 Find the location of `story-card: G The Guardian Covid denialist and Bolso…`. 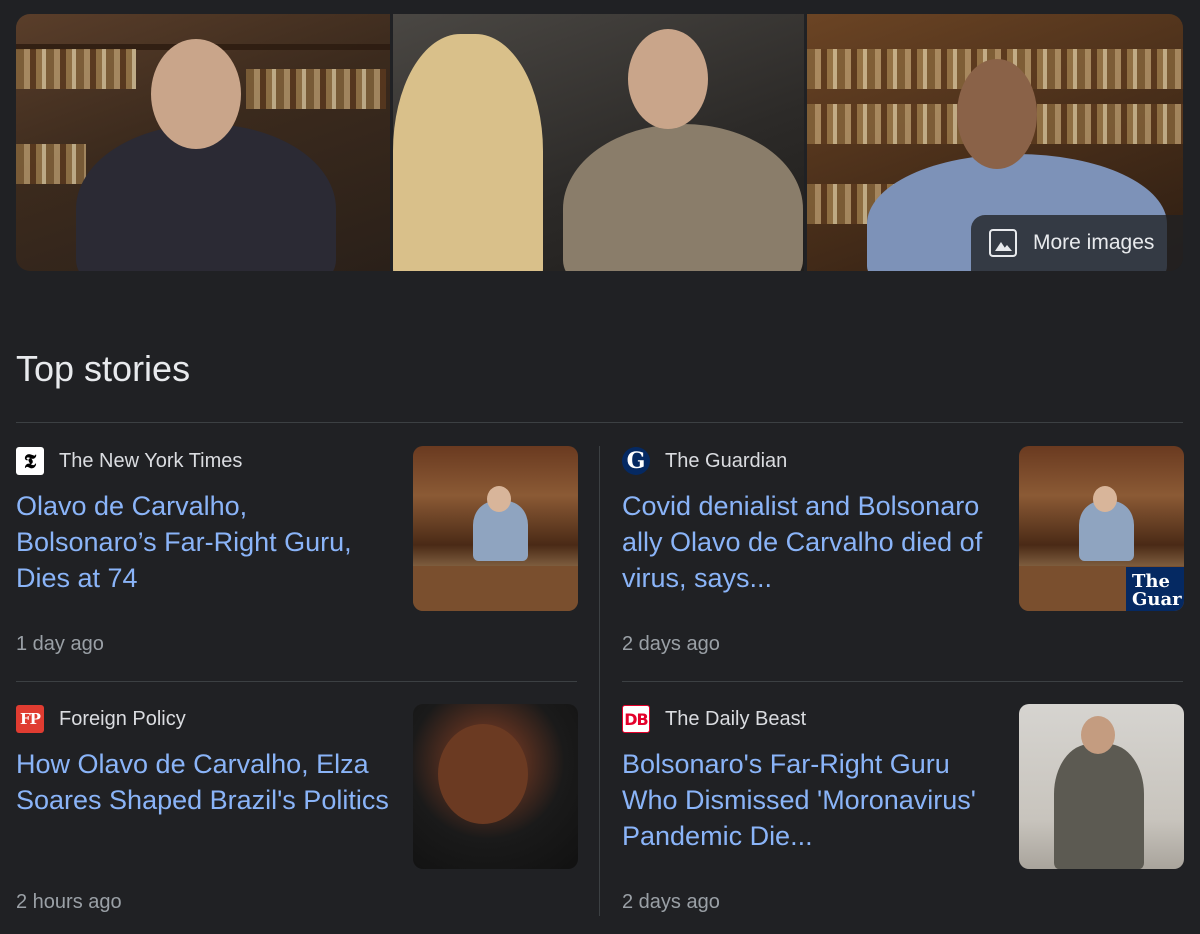

story-card: G The Guardian Covid denialist and Bolso… is located at coordinates (903, 561).